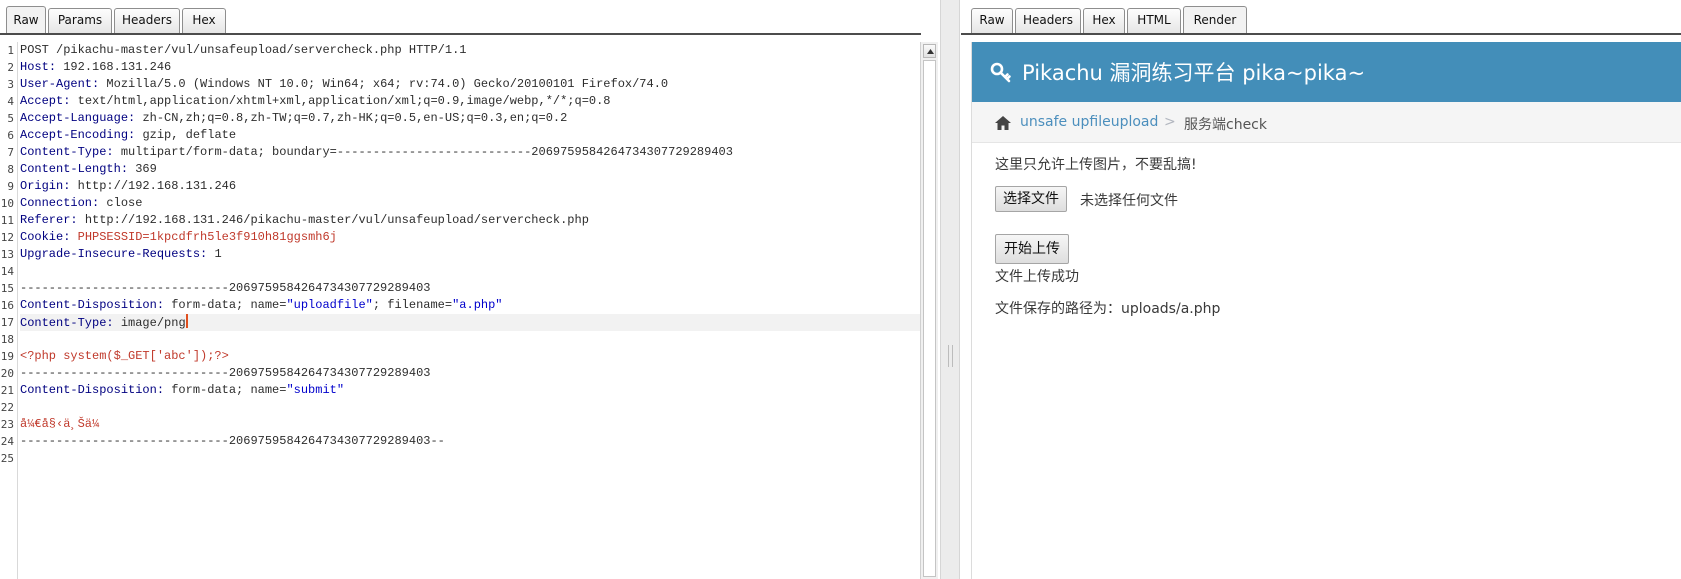 The width and height of the screenshot is (1681, 579). Describe the element at coordinates (470, 135) in the screenshot. I see `request-line: Accept-Encoding: gzip, deflate` at that location.